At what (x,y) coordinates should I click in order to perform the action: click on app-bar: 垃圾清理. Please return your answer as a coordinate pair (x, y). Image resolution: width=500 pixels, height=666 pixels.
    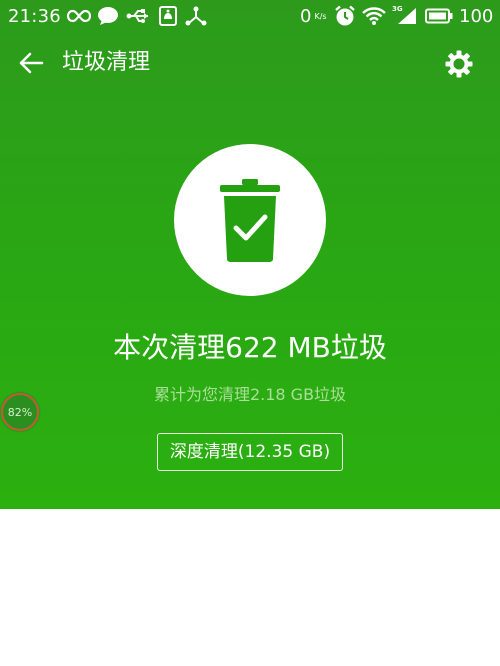
    Looking at the image, I should click on (250, 63).